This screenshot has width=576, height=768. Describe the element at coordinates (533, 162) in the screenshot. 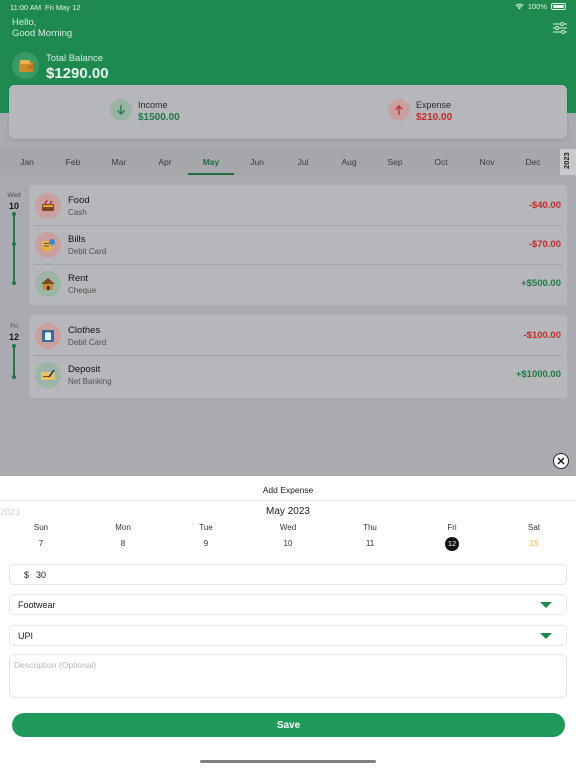

I see `month-tab-dec: Dec` at that location.